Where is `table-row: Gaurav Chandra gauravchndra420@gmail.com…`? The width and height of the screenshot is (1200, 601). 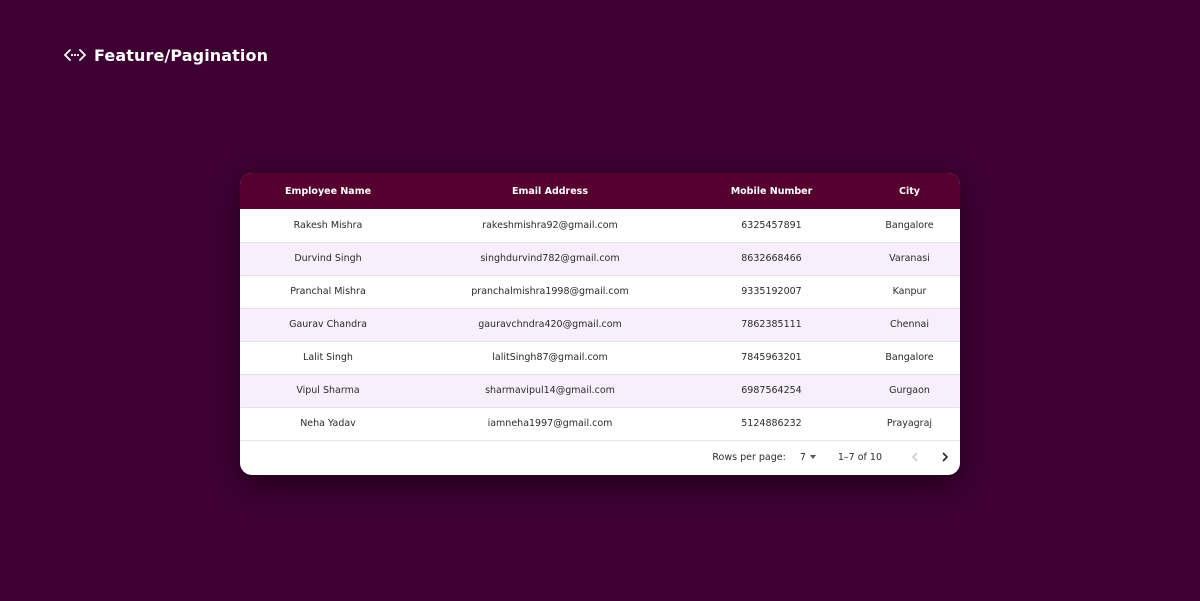 table-row: Gaurav Chandra gauravchndra420@gmail.com… is located at coordinates (600, 324).